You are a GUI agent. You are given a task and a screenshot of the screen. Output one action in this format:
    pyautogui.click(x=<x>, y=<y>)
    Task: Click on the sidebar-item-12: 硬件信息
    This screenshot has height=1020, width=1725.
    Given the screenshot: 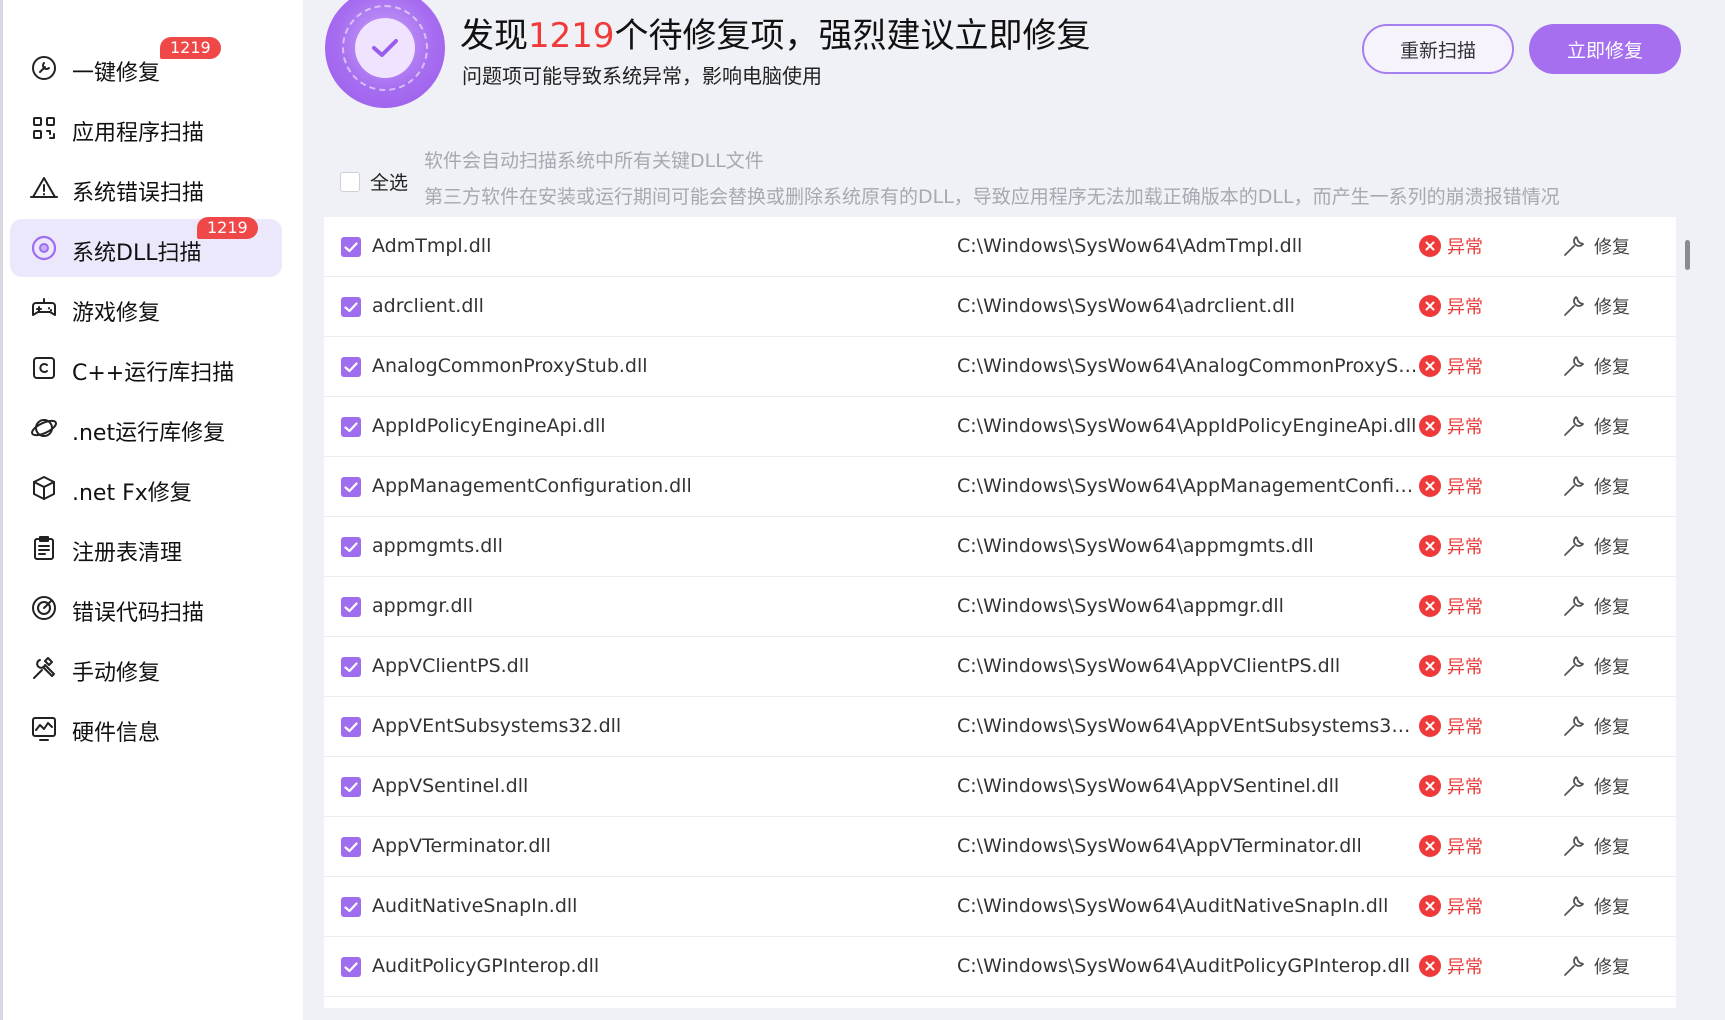 What is the action you would take?
    pyautogui.click(x=146, y=728)
    